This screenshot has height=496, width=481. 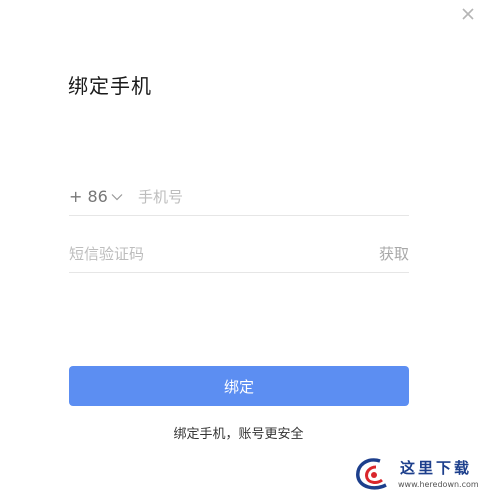 What do you see at coordinates (239, 386) in the screenshot?
I see `bind-button: 绑定` at bounding box center [239, 386].